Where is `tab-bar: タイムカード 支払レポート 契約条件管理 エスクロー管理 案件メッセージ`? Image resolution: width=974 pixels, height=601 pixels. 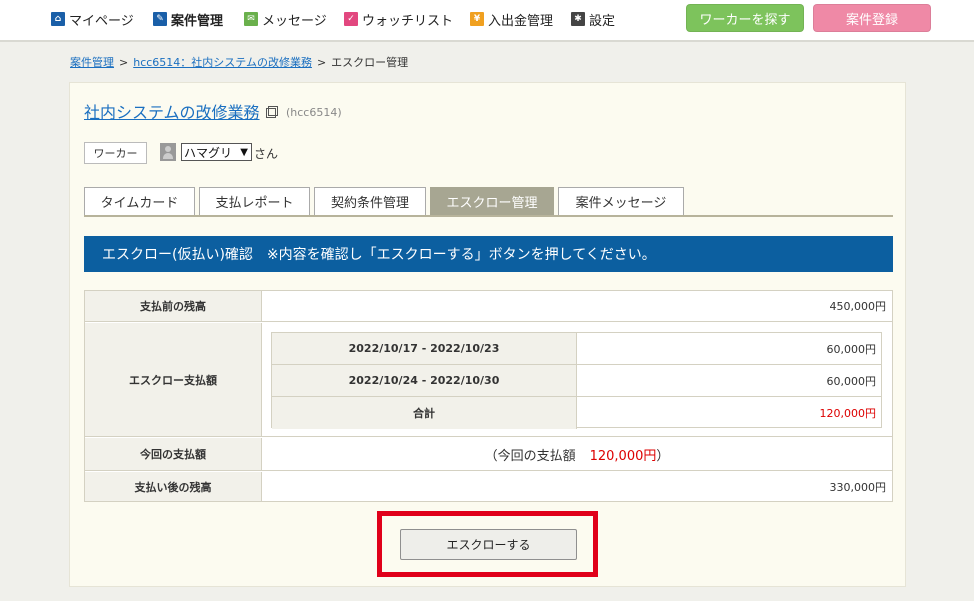 tab-bar: タイムカード 支払レポート 契約条件管理 エスクロー管理 案件メッセージ is located at coordinates (488, 202).